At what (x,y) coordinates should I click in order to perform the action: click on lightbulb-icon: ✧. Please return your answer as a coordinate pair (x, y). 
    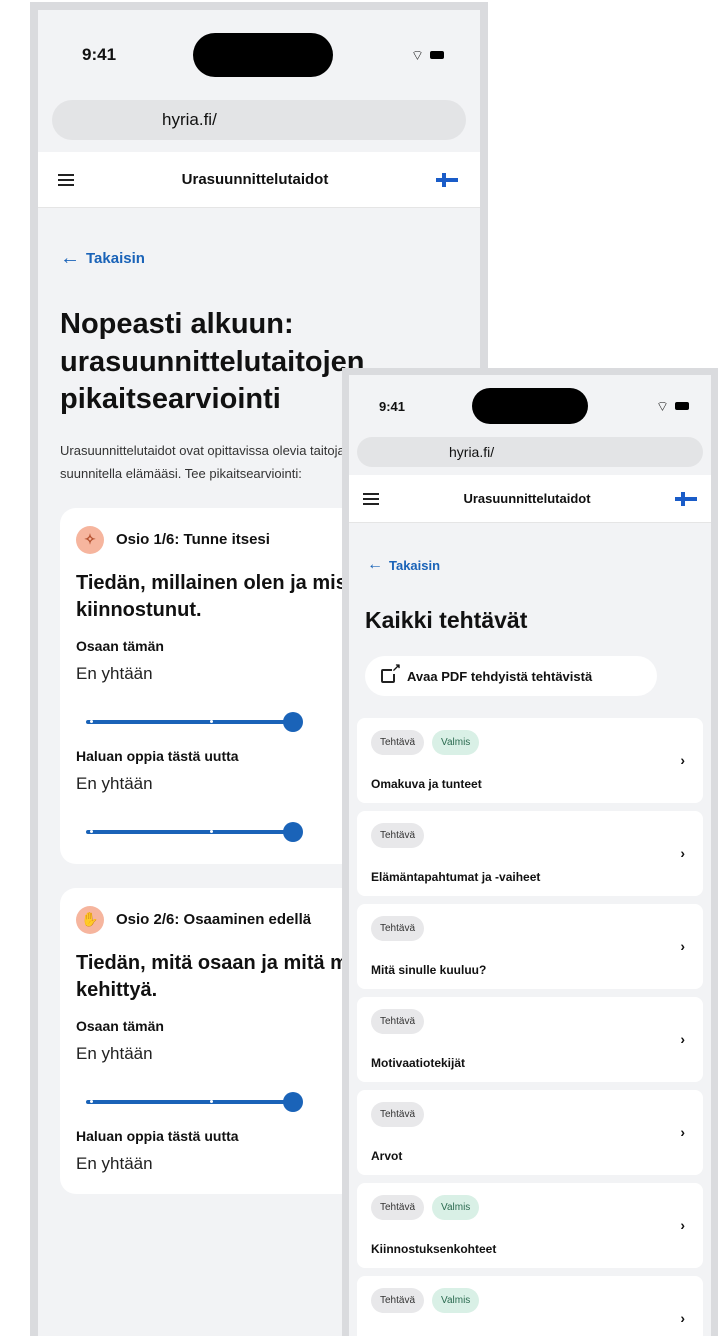
    Looking at the image, I should click on (90, 539).